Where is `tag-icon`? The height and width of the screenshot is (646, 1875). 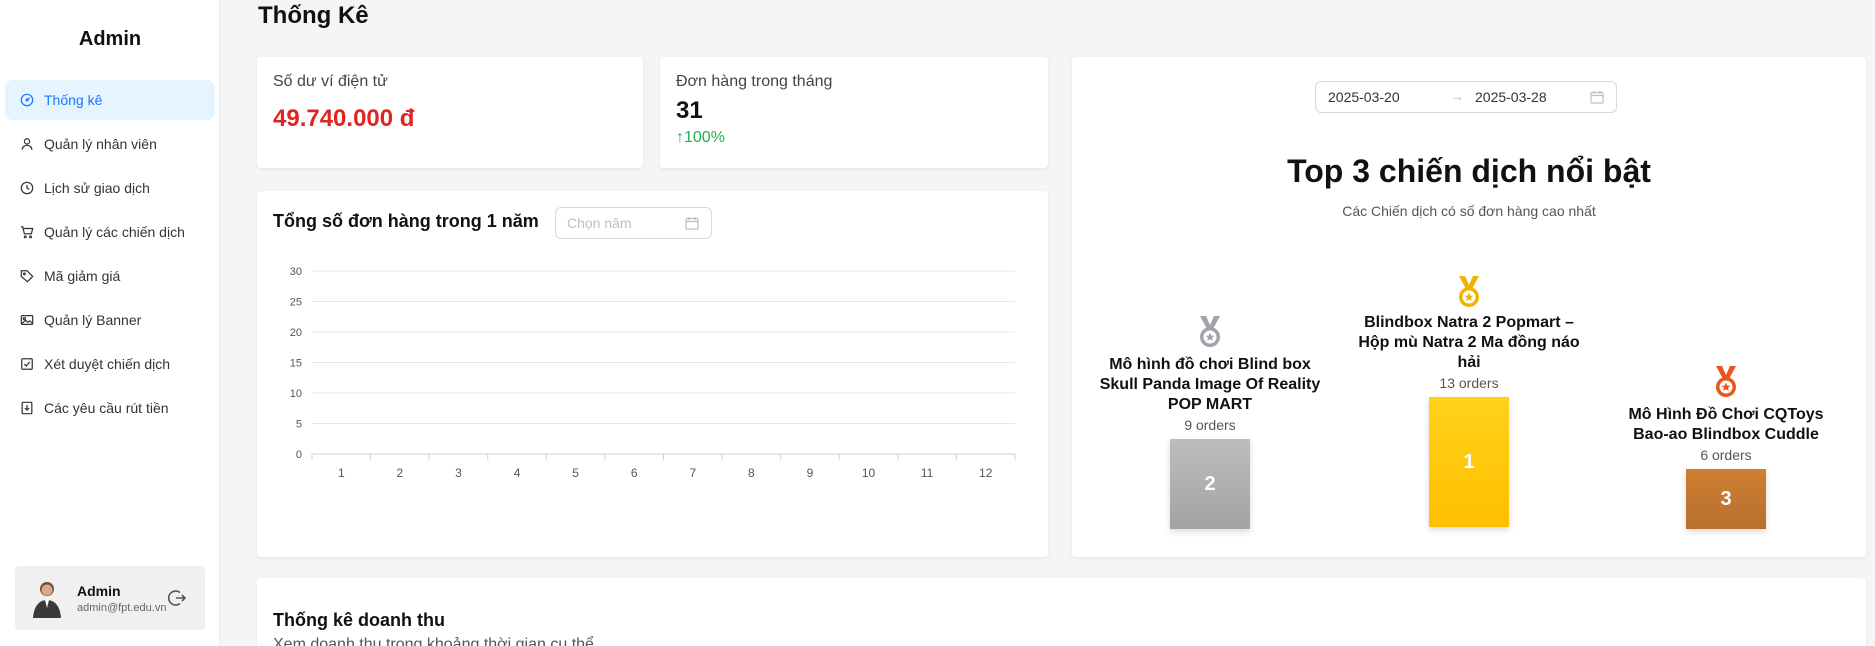 tag-icon is located at coordinates (27, 276).